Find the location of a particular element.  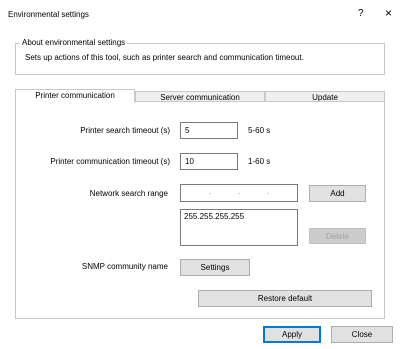

search-timeout-range: 5-60 s is located at coordinates (259, 130).